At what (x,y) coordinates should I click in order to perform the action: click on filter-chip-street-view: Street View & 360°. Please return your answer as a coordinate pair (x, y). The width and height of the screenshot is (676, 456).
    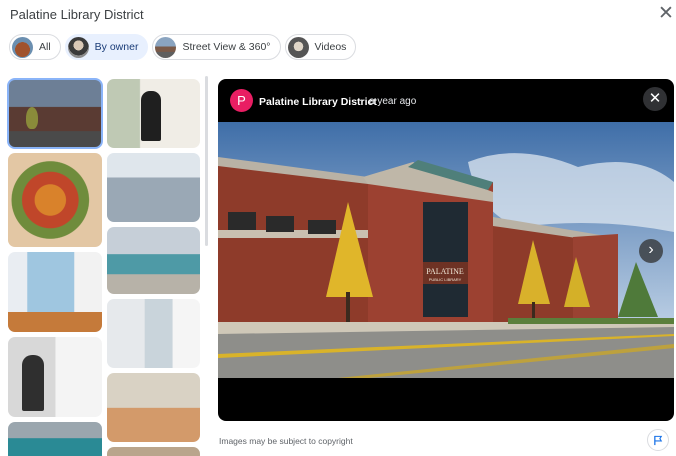
    Looking at the image, I should click on (216, 47).